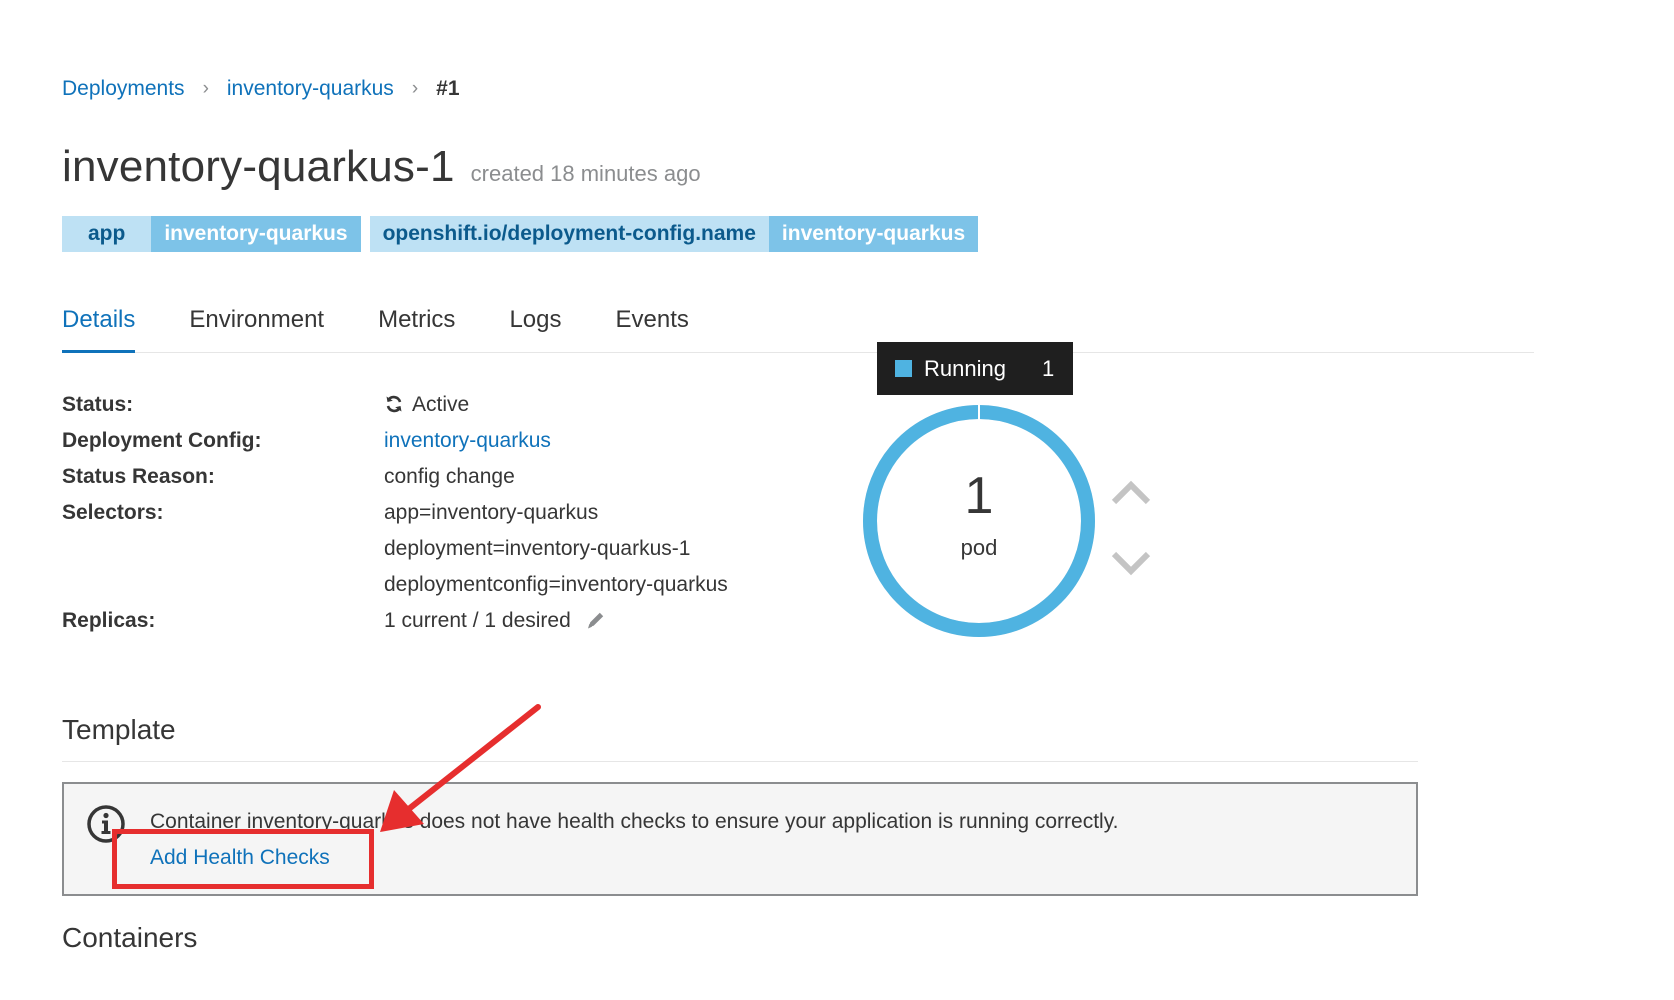 This screenshot has height=1000, width=1674. I want to click on label-app: app inventory-quarkus, so click(211, 234).